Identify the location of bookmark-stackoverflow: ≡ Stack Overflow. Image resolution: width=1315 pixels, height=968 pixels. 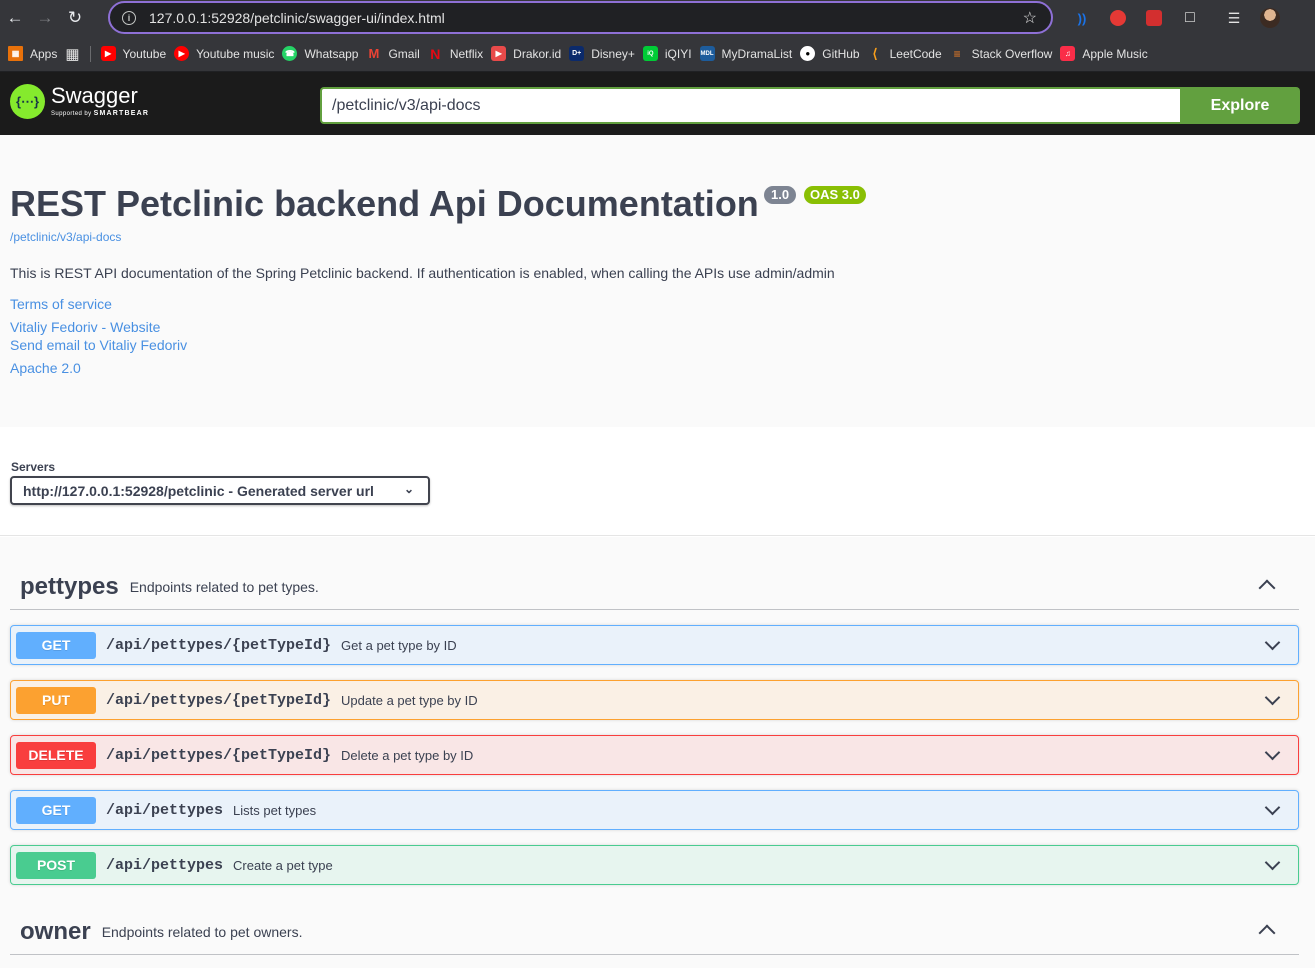
(1005, 54).